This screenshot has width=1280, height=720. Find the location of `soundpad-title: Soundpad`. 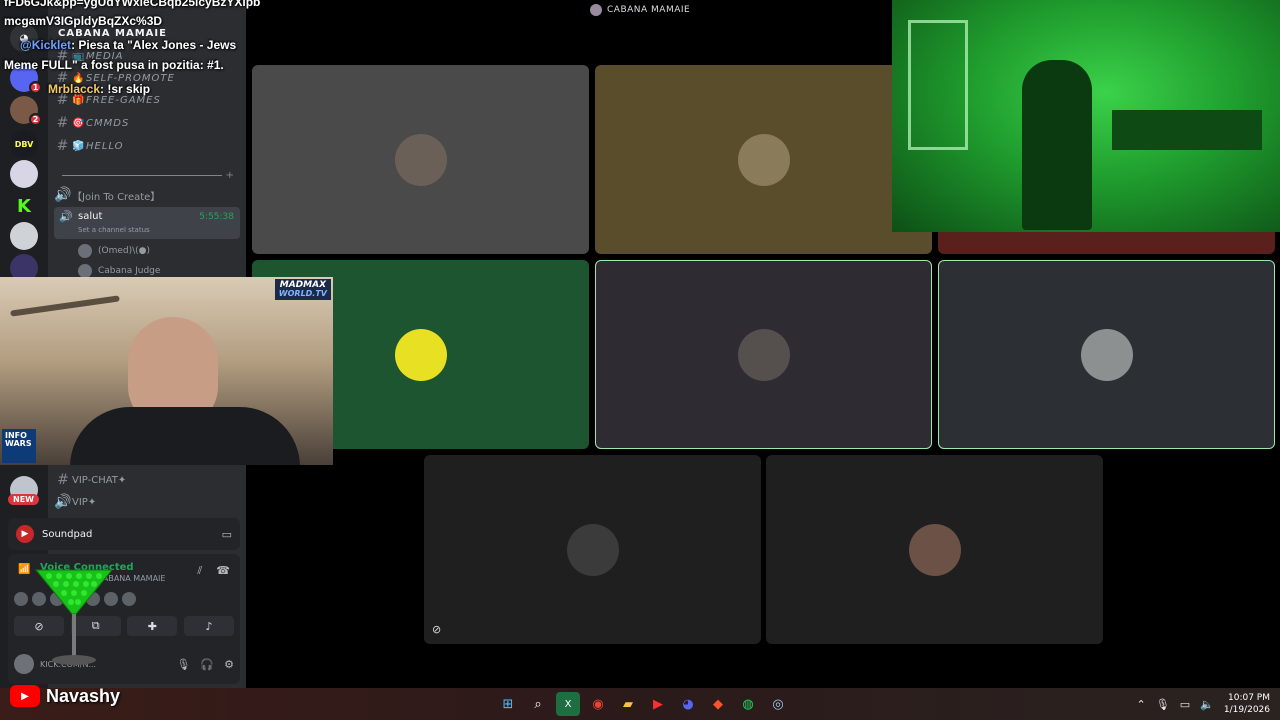

soundpad-title: Soundpad is located at coordinates (67, 534).